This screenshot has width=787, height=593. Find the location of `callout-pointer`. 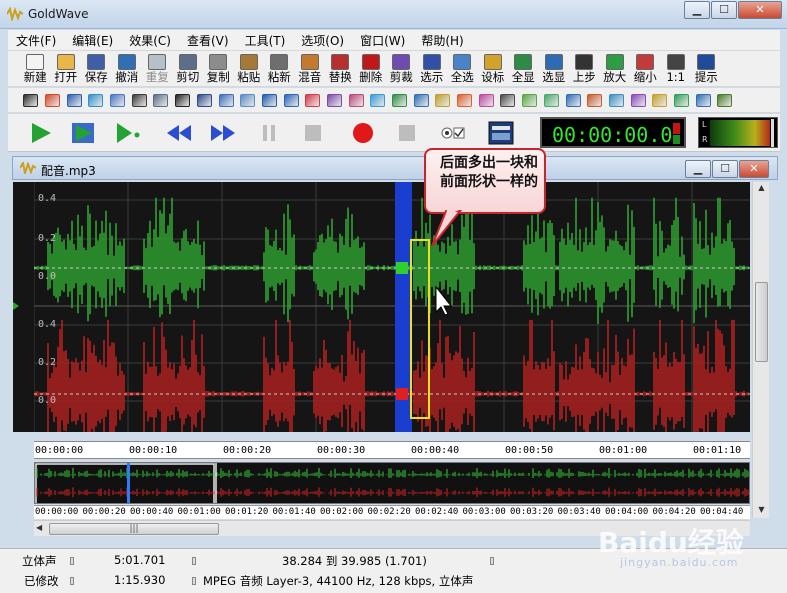

callout-pointer is located at coordinates (447, 228).